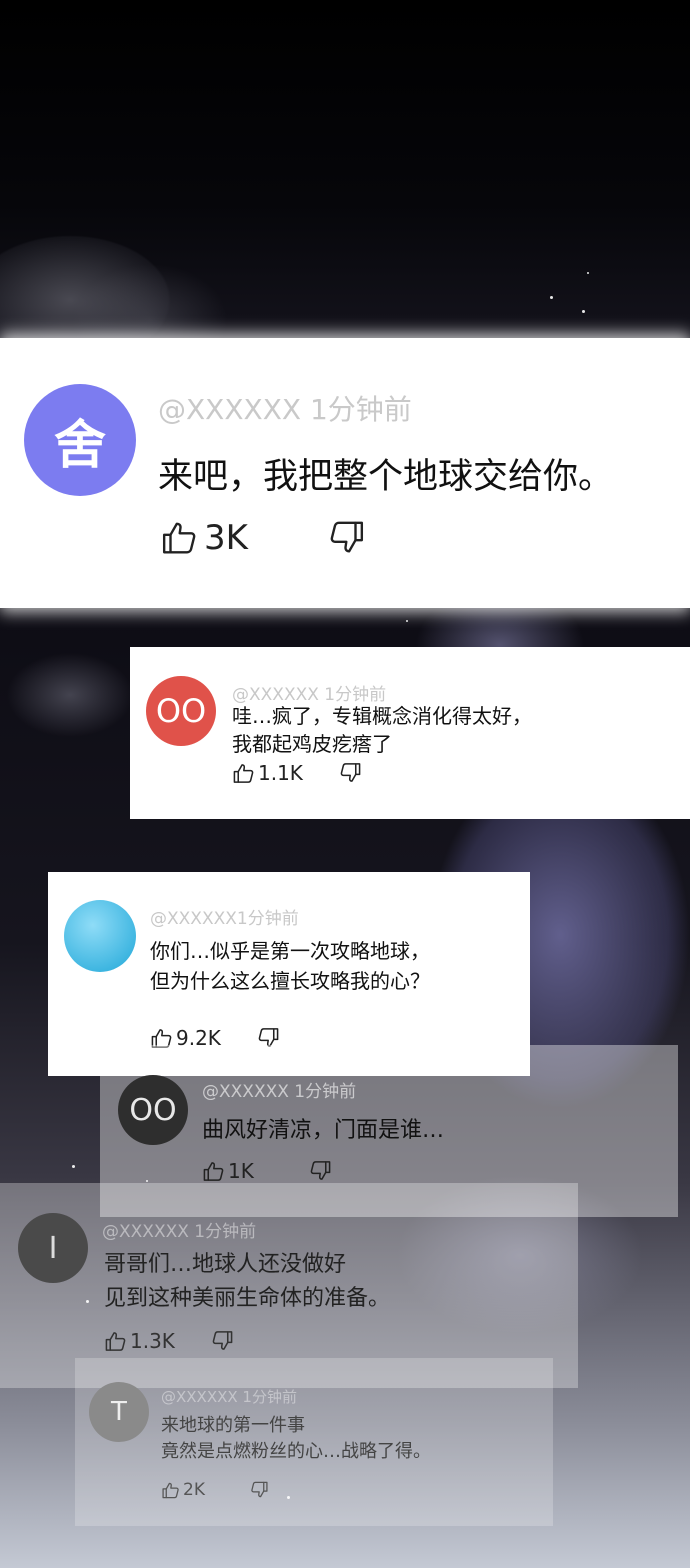  Describe the element at coordinates (233, 1425) in the screenshot. I see `comment-text-line: 来地球的第一件事` at that location.